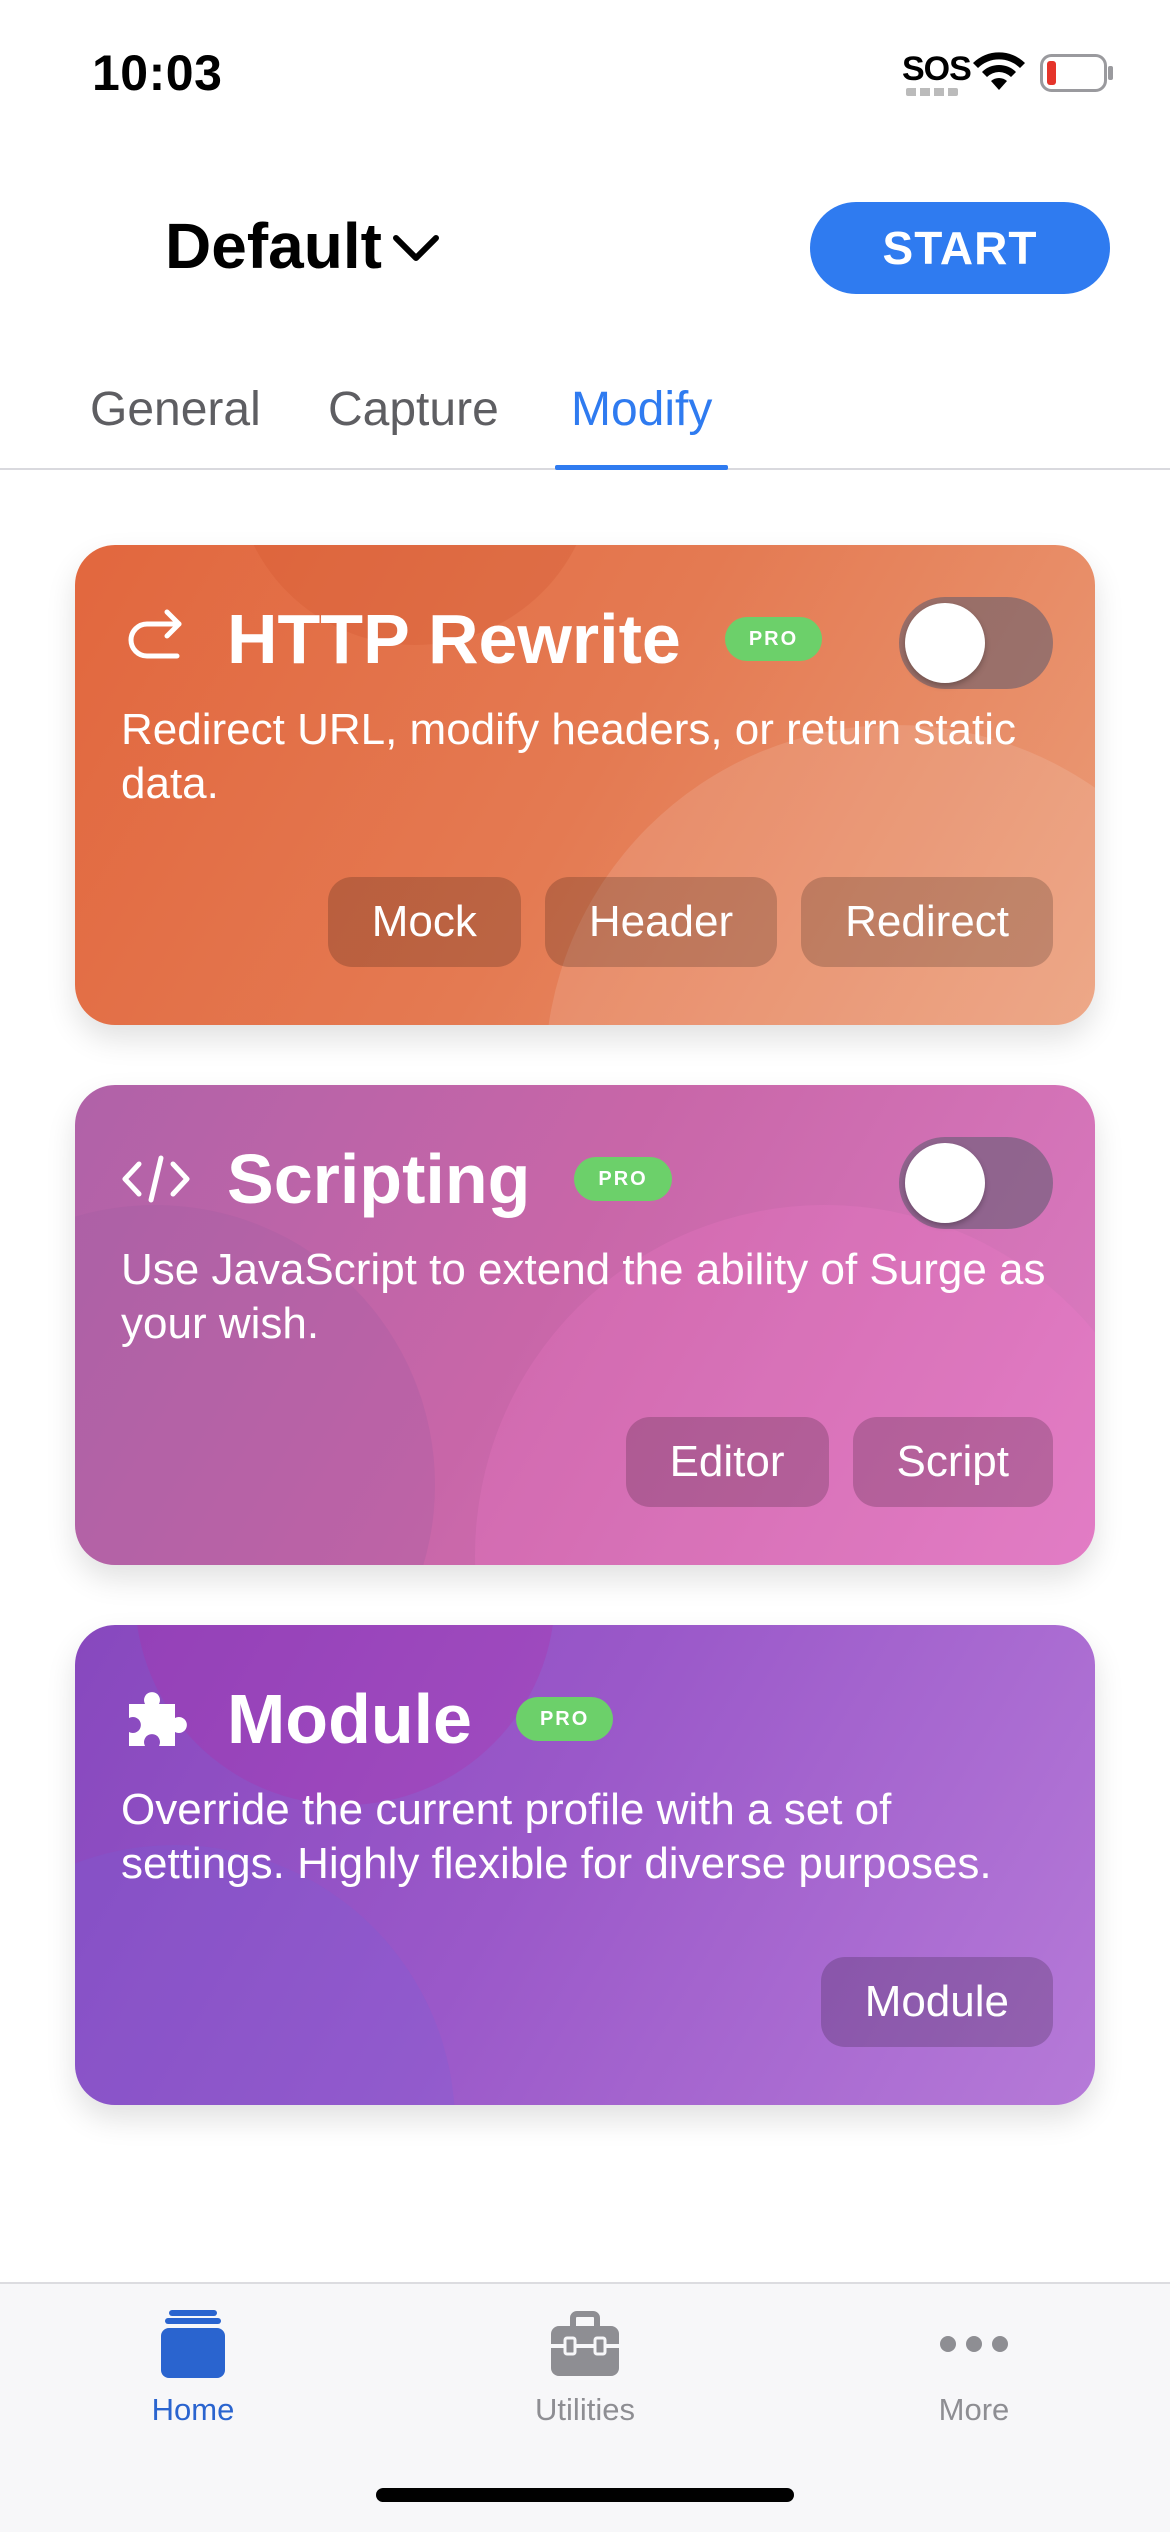 Image resolution: width=1170 pixels, height=2532 pixels. What do you see at coordinates (727, 1462) in the screenshot?
I see `editor-button: Editor` at bounding box center [727, 1462].